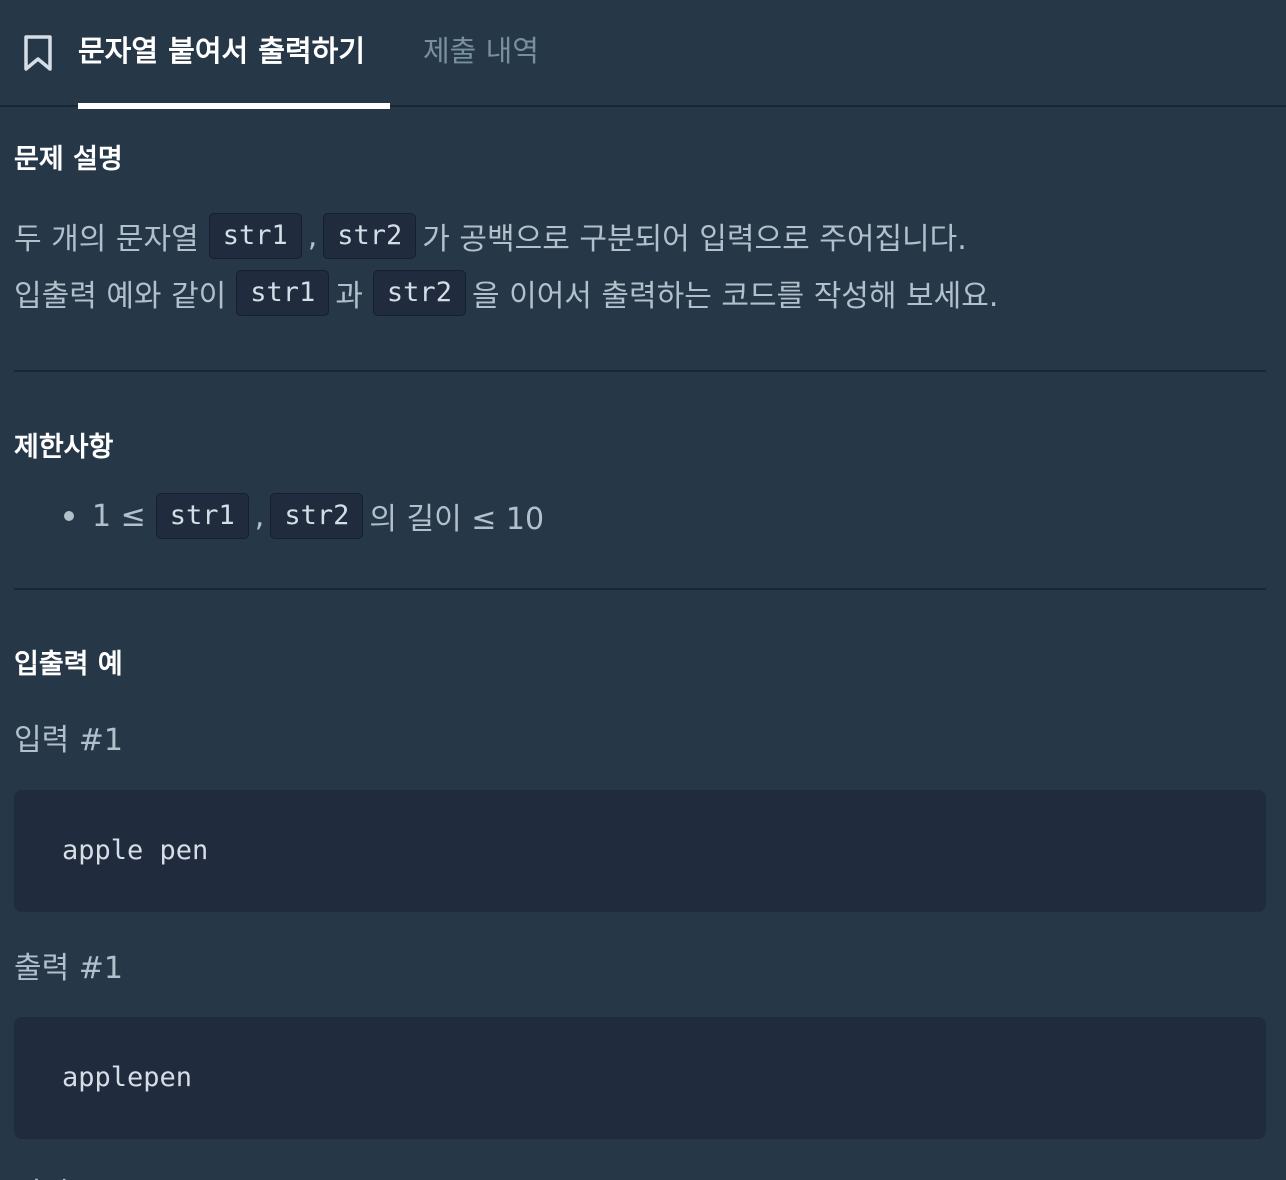 The width and height of the screenshot is (1286, 1180). What do you see at coordinates (643, 54) in the screenshot?
I see `tab-bar: 문자열 붙여서 출력하기 제출 내역` at bounding box center [643, 54].